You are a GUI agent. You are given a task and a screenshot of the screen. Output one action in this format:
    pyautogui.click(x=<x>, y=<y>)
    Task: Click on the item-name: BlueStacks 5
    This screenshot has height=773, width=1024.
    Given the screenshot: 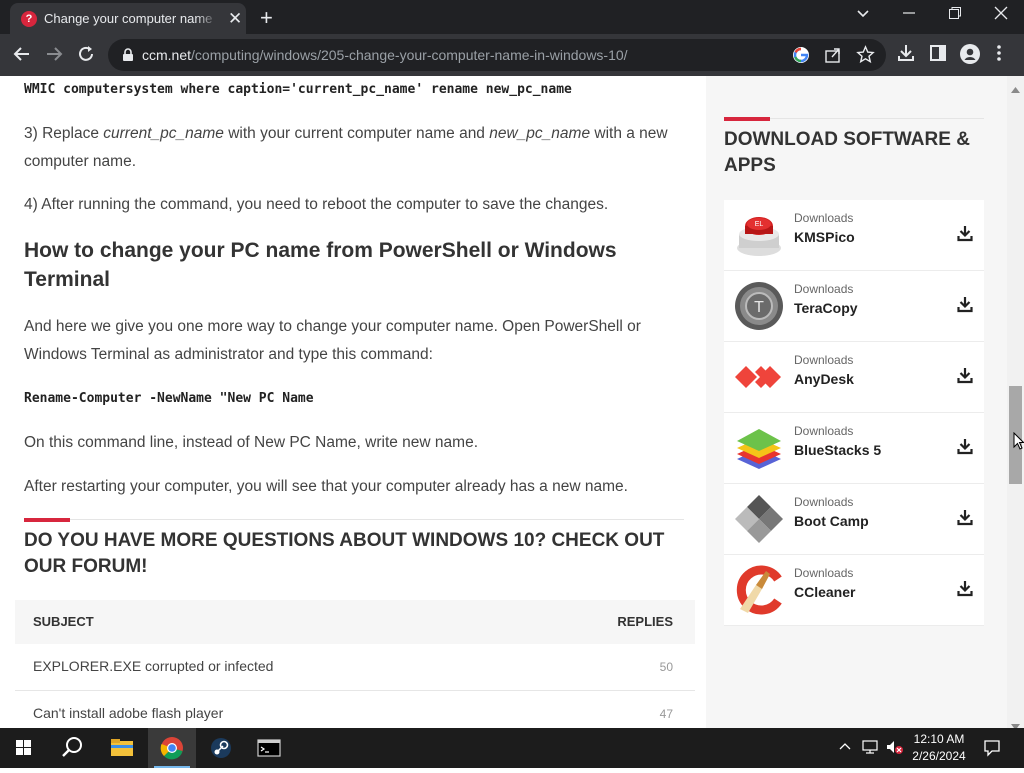 What is the action you would take?
    pyautogui.click(x=837, y=450)
    